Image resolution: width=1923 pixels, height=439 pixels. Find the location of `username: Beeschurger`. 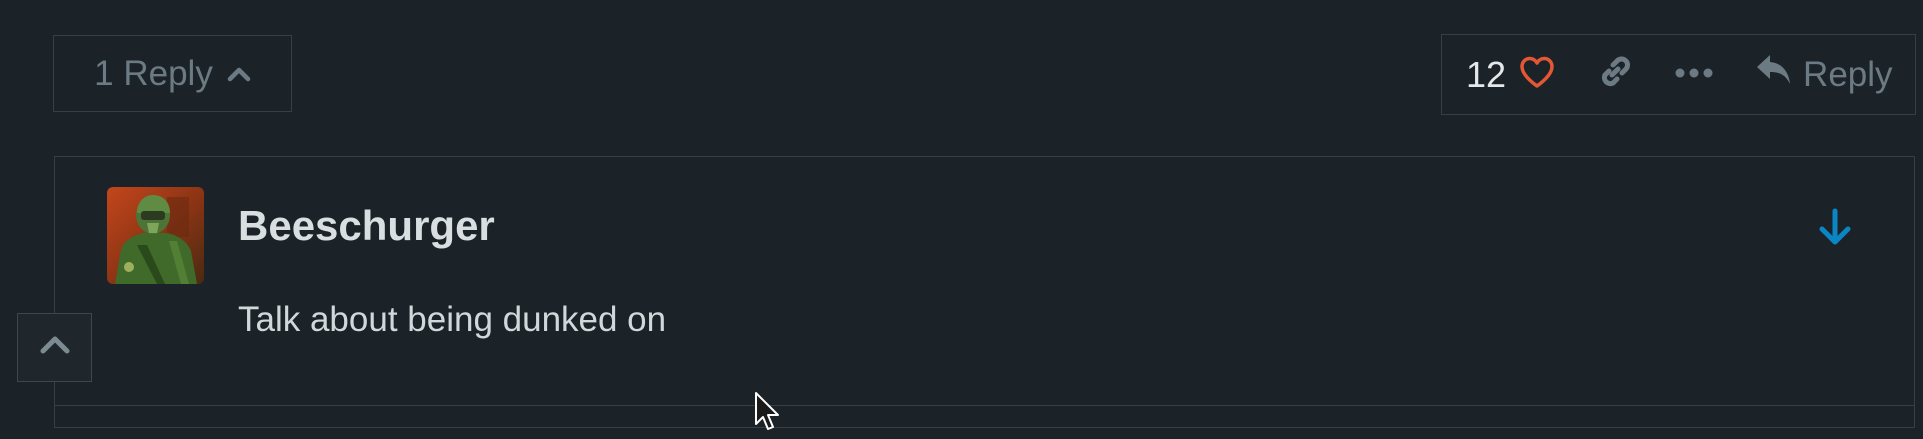

username: Beeschurger is located at coordinates (366, 226).